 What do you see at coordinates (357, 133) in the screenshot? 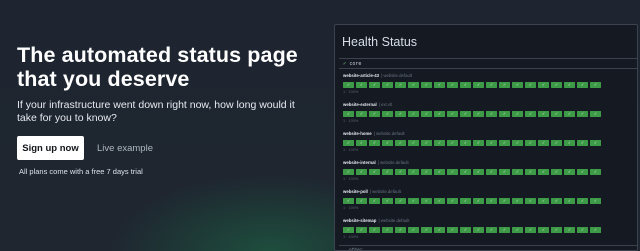
I see `endpoint-name: website-home` at bounding box center [357, 133].